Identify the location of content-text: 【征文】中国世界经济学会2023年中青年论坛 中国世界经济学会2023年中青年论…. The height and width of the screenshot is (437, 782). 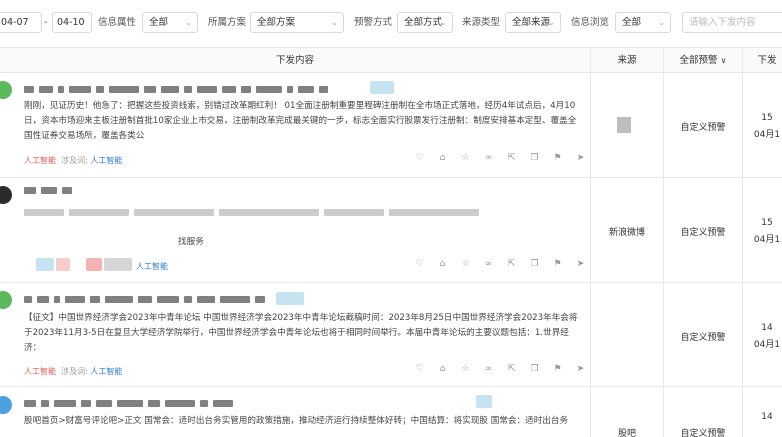
(302, 333).